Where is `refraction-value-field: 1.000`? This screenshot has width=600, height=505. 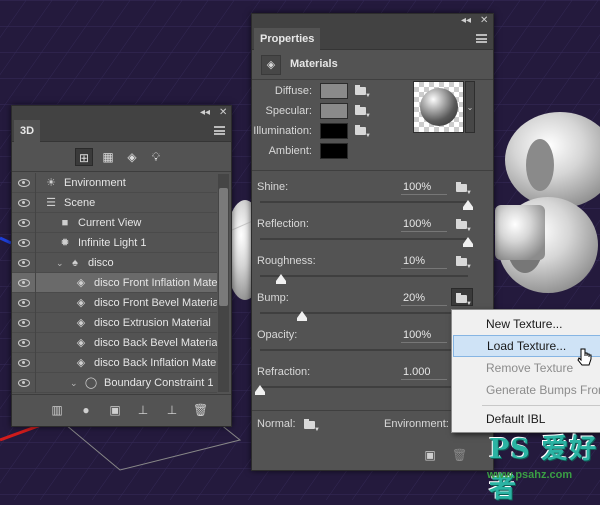
refraction-value-field: 1.000 is located at coordinates (424, 373).